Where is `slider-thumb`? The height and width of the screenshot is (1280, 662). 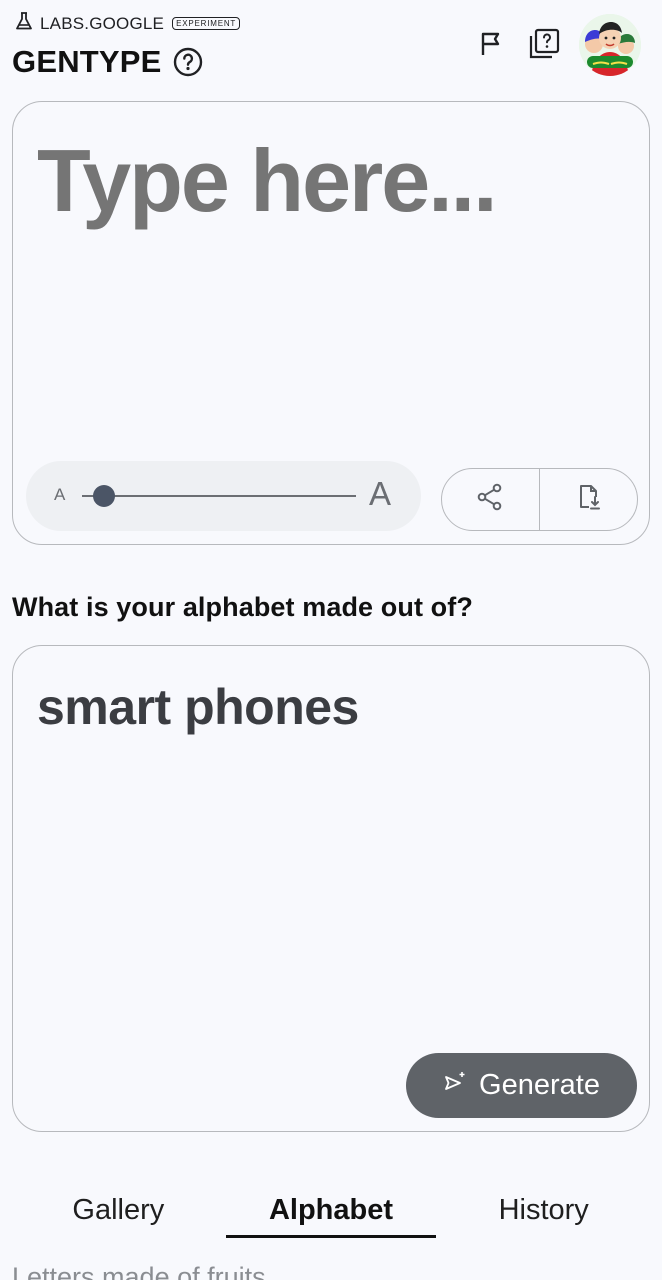
slider-thumb is located at coordinates (103, 496).